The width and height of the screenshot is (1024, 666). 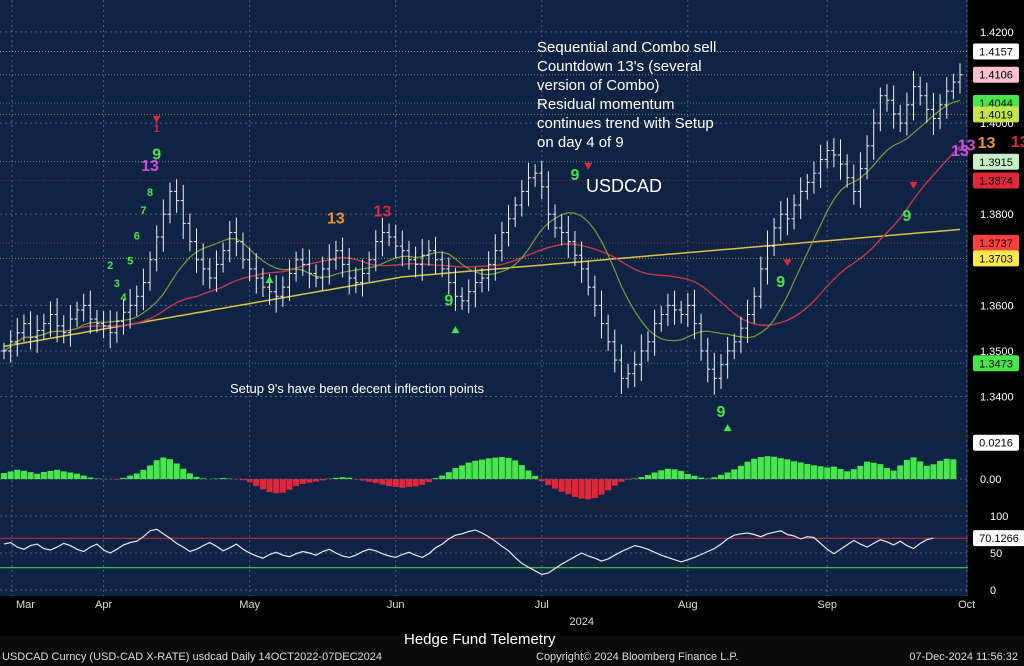 I want to click on month-tick: Jun, so click(x=396, y=605).